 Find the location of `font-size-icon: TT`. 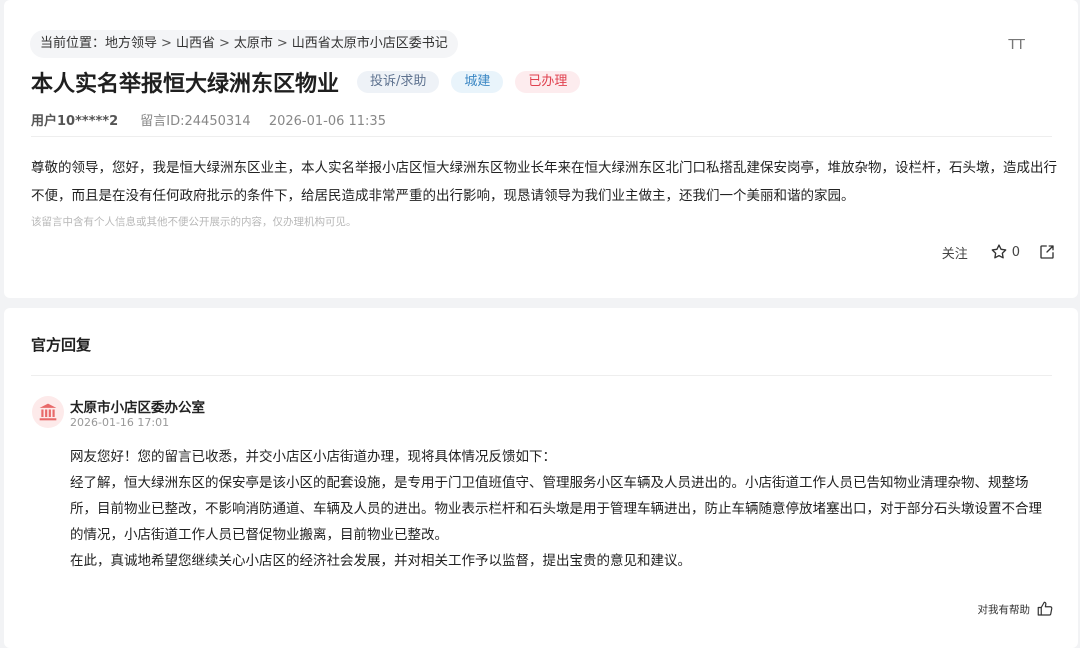

font-size-icon: TT is located at coordinates (1019, 45).